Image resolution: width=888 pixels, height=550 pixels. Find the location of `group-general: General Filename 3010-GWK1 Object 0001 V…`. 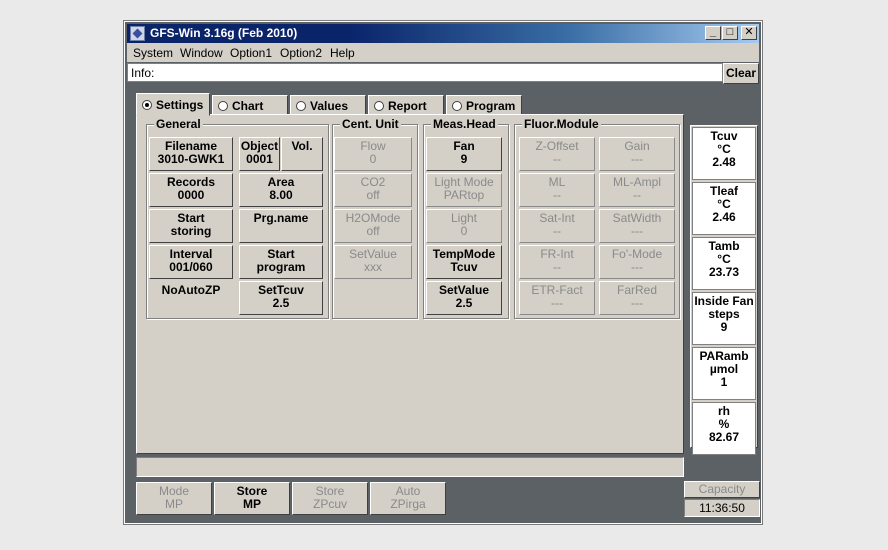

group-general: General Filename 3010-GWK1 Object 0001 V… is located at coordinates (237, 218).